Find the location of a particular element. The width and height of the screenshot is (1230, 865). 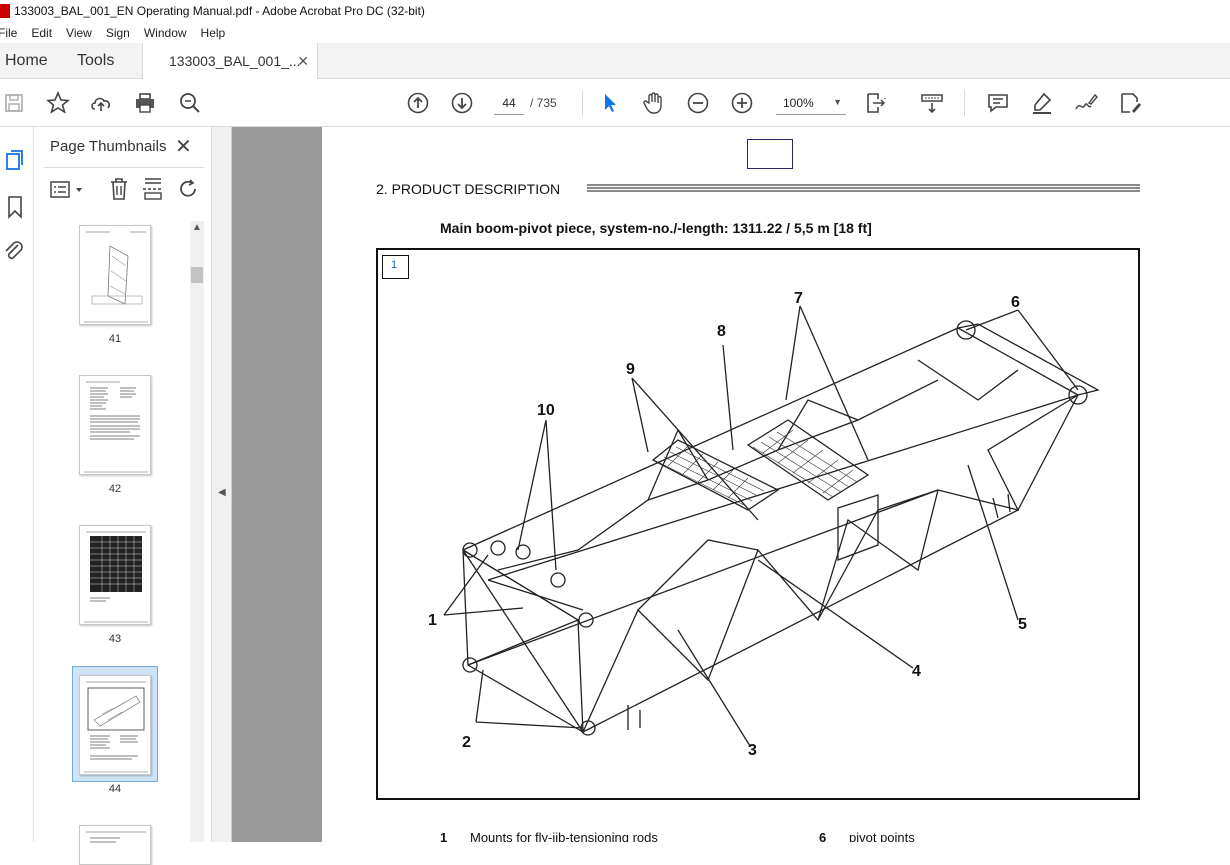

zoom-value: 100% is located at coordinates (798, 103).